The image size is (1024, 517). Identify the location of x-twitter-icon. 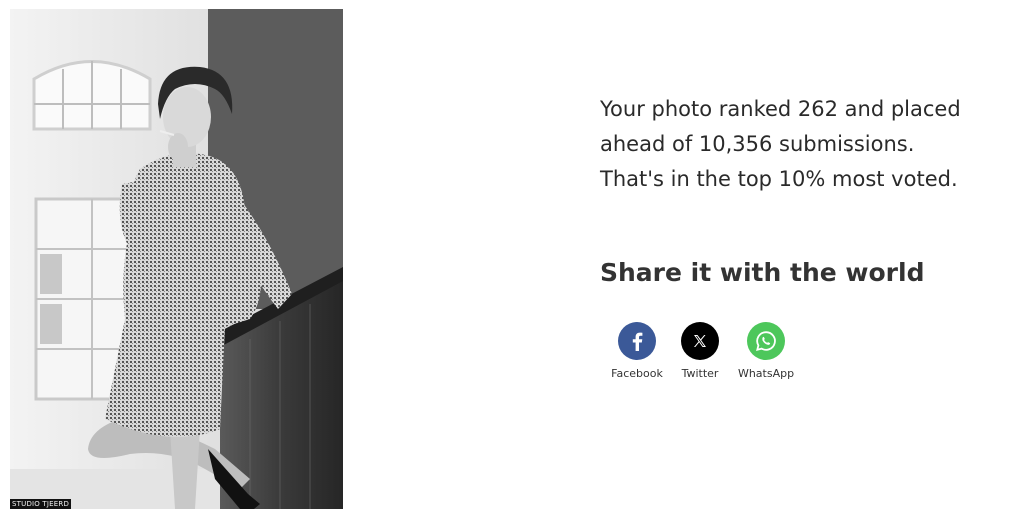
(700, 341).